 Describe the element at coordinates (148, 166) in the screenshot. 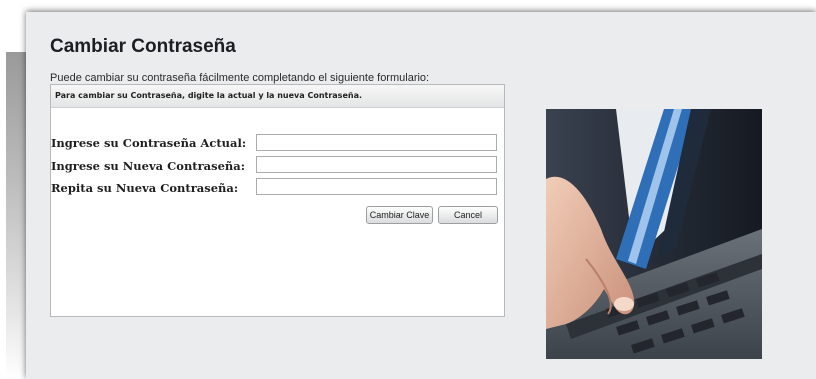

I see `new-password-label: Ingrese su Nueva Contraseña:` at that location.